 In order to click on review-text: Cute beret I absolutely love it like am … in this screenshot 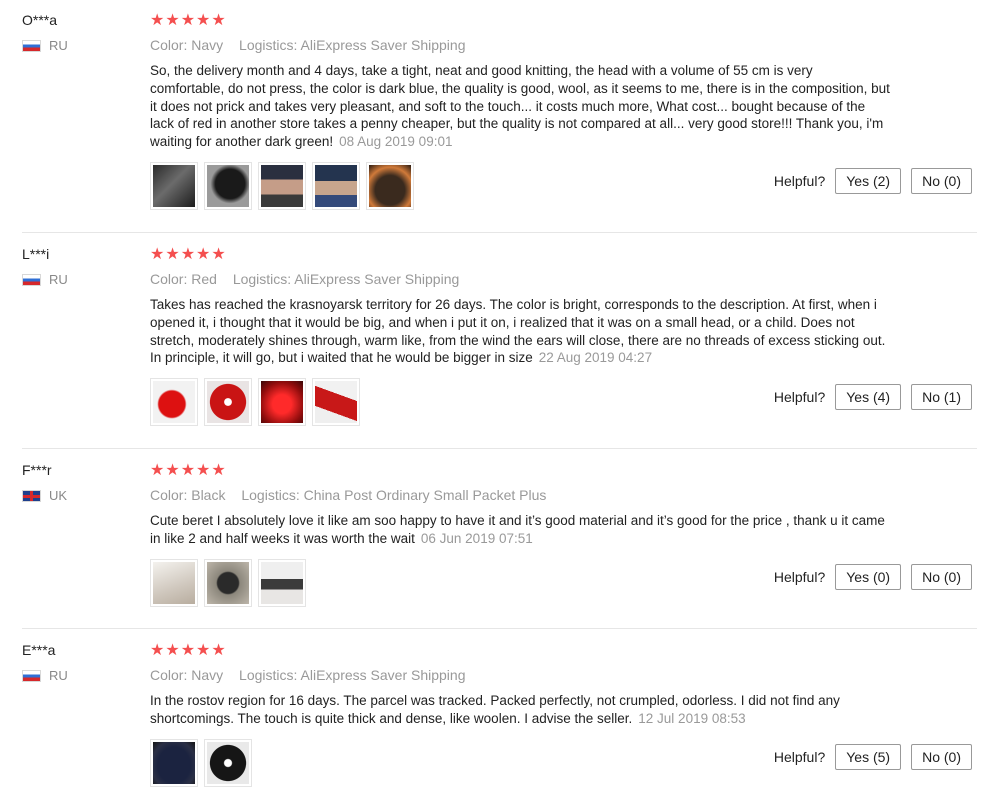, I will do `click(520, 530)`.